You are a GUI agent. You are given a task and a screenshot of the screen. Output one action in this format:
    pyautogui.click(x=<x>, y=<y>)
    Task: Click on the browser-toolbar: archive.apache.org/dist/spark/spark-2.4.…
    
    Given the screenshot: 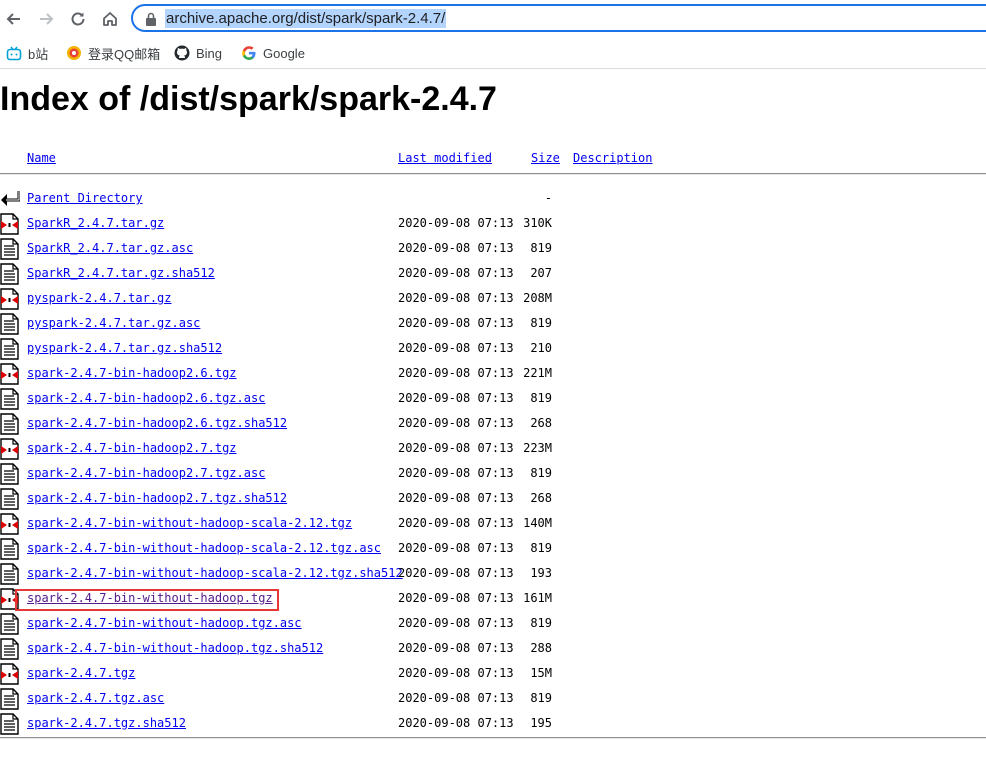 What is the action you would take?
    pyautogui.click(x=493, y=19)
    